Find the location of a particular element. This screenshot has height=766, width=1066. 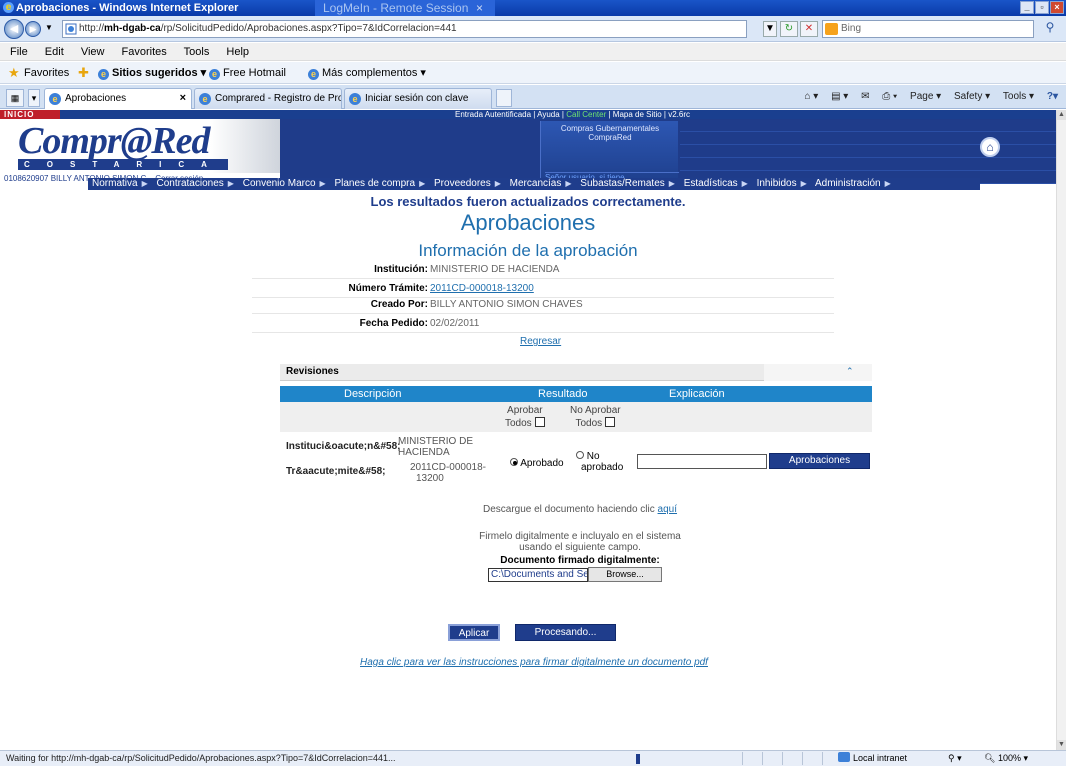

menu-tools: Tools is located at coordinates (197, 52).